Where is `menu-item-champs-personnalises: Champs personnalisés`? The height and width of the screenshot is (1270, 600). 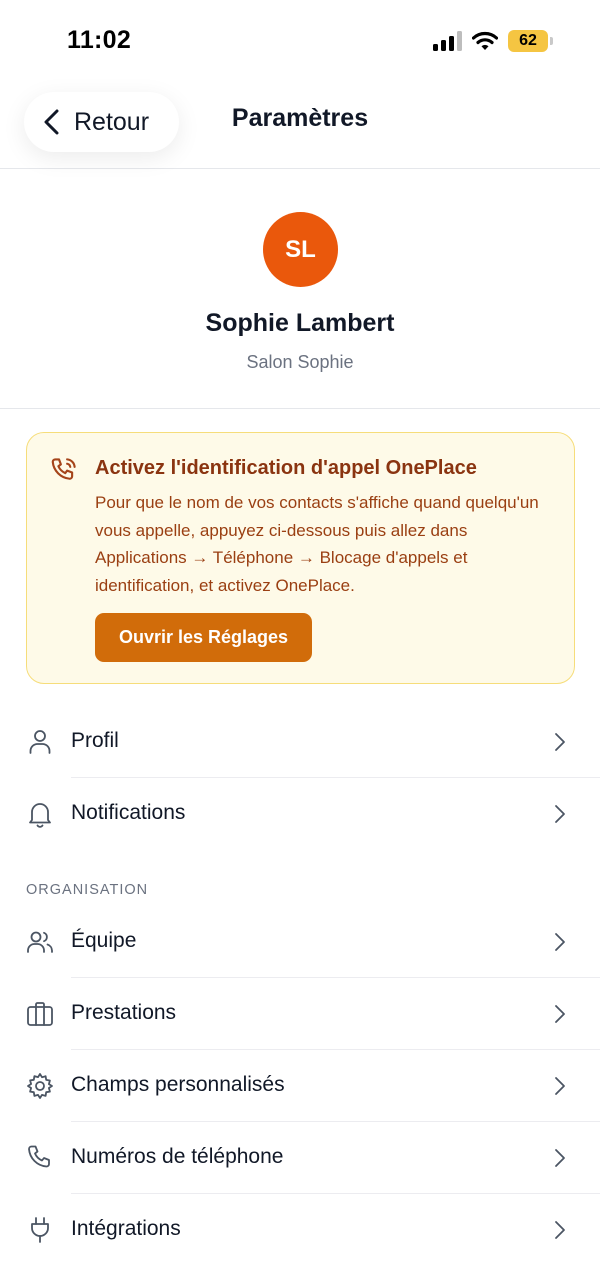 menu-item-champs-personnalises: Champs personnalisés is located at coordinates (300, 1085).